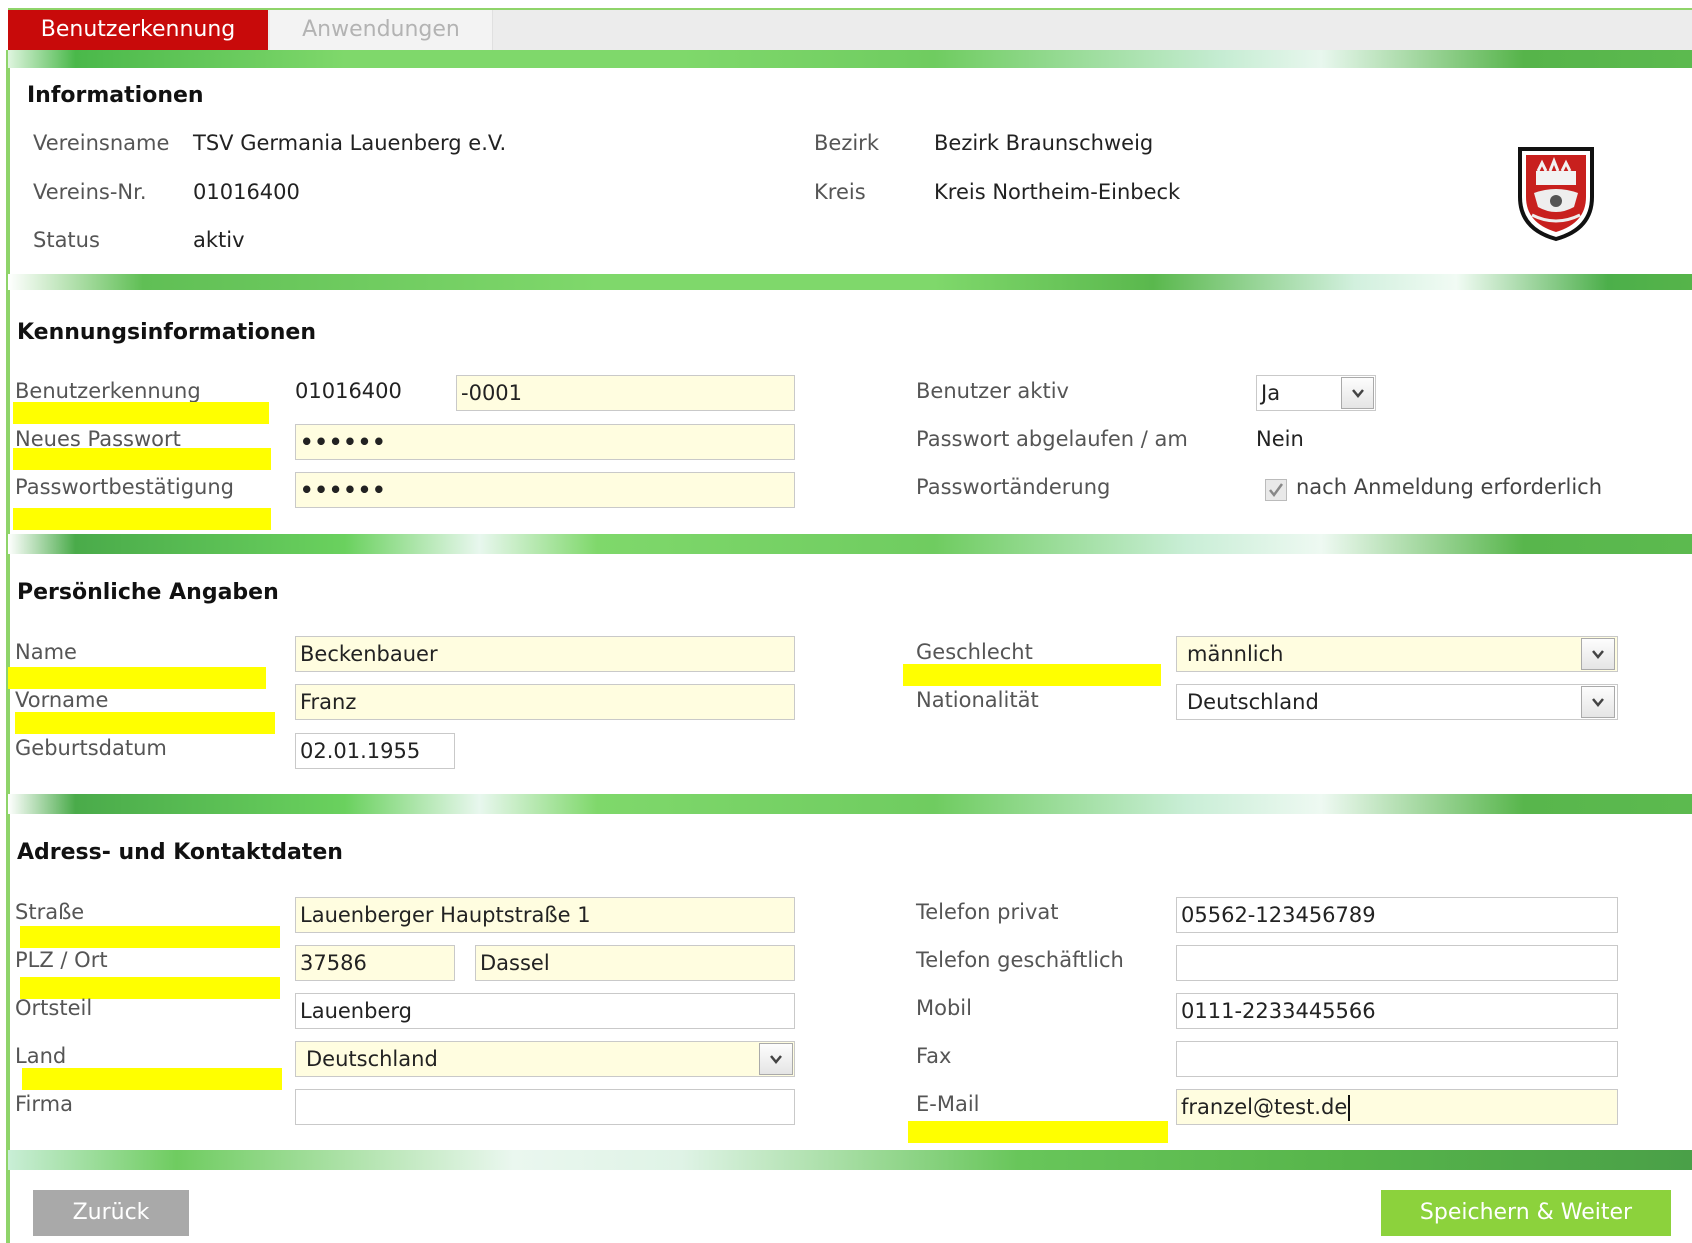 The width and height of the screenshot is (1692, 1243). I want to click on nationalitaet-label: Nationalität, so click(977, 700).